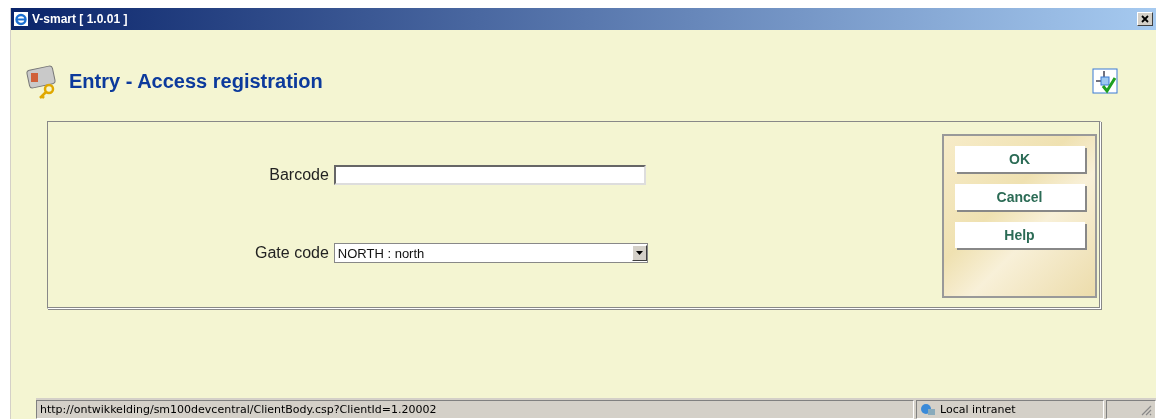 Image resolution: width=1156 pixels, height=419 pixels. What do you see at coordinates (1019, 235) in the screenshot?
I see `action-button: Help` at bounding box center [1019, 235].